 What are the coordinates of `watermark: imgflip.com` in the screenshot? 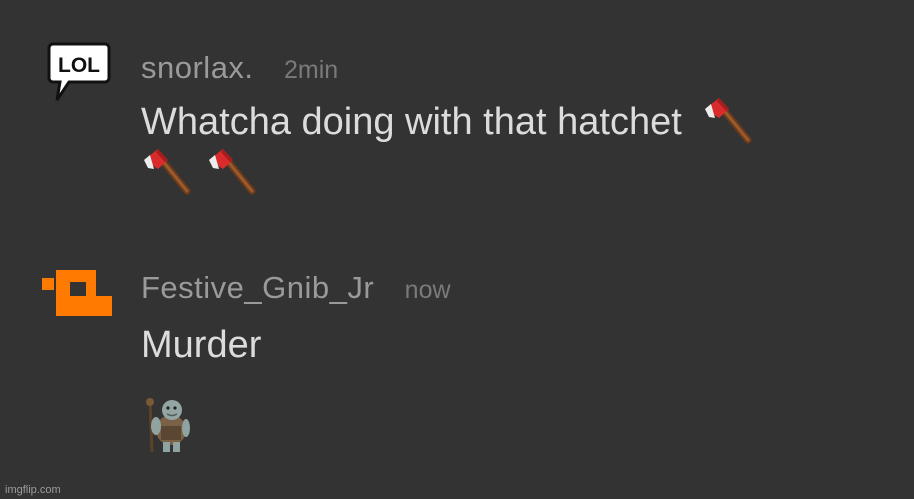 It's located at (33, 490).